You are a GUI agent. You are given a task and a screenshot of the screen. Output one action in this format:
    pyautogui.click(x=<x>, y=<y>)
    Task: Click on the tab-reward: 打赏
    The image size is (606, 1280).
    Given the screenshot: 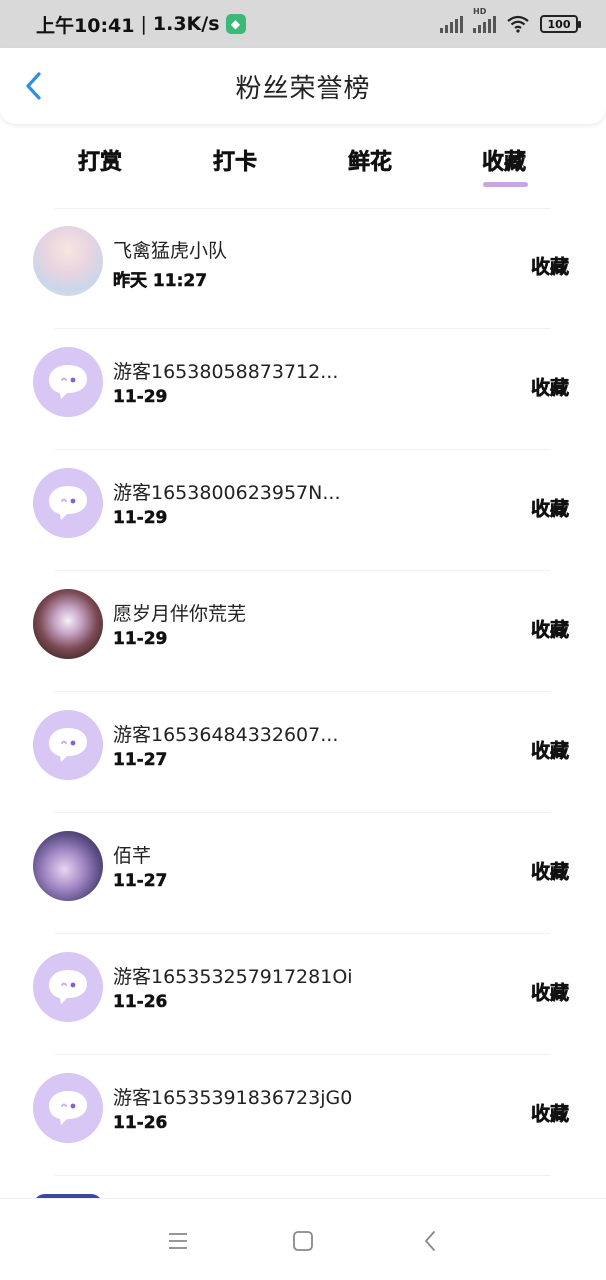 What is the action you would take?
    pyautogui.click(x=100, y=160)
    